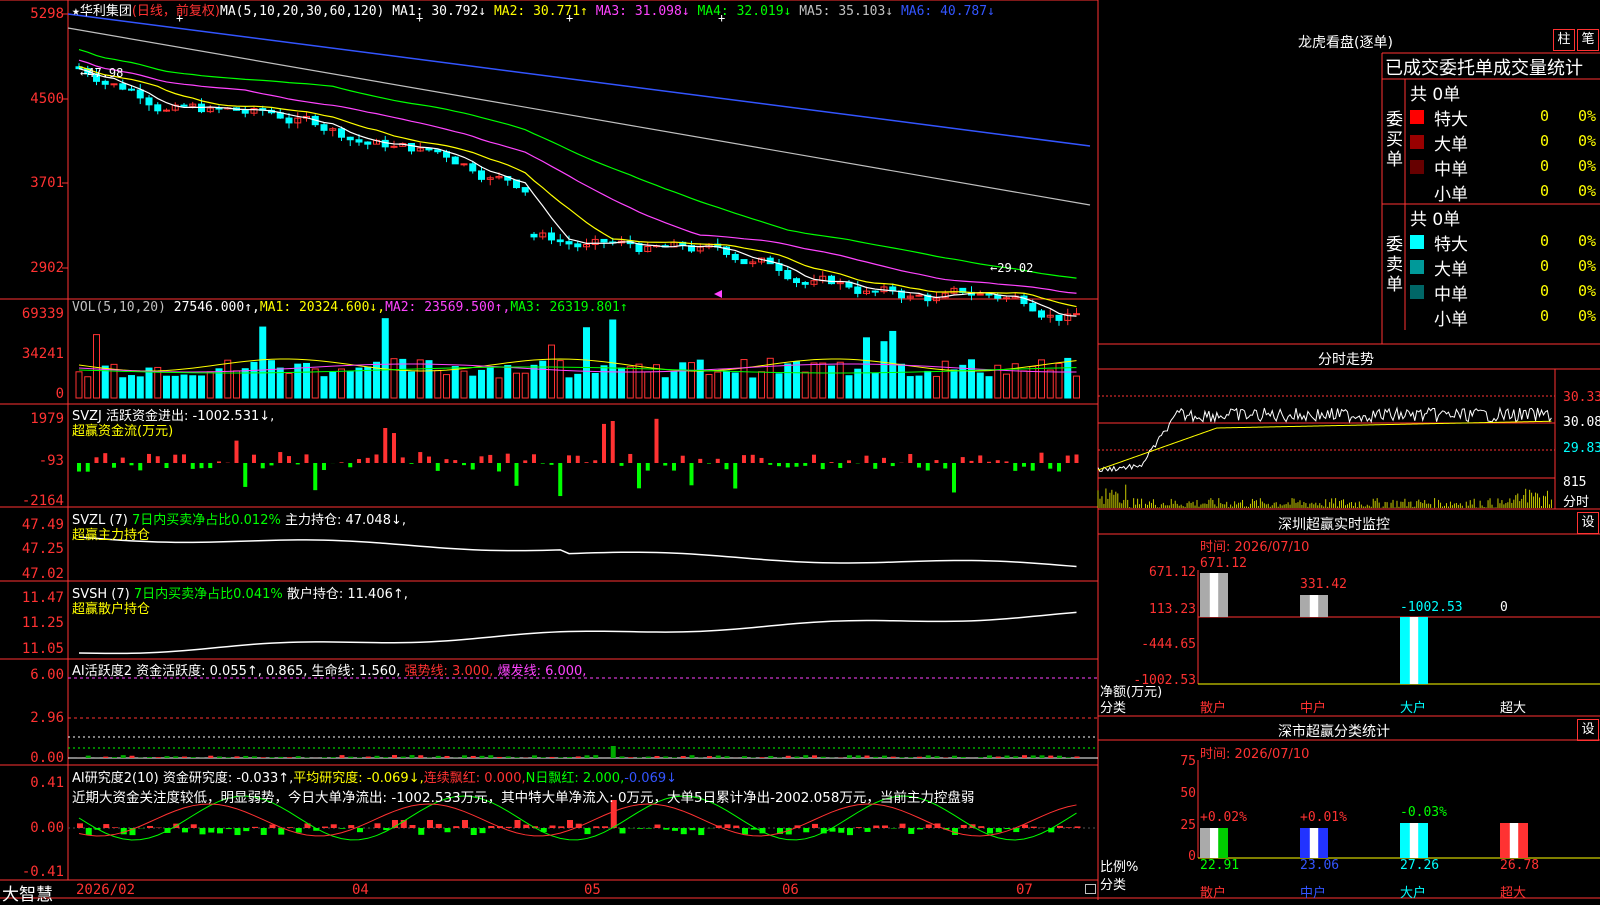 Image resolution: width=1600 pixels, height=905 pixels. I want to click on lock-icon, so click(1090, 889).